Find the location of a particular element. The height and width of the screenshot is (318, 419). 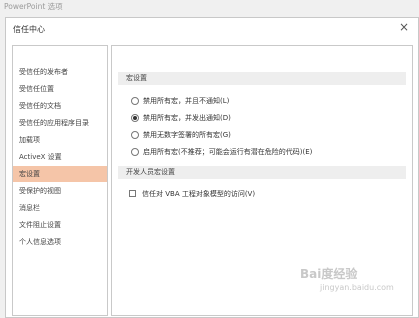

radio-label: 禁用所有宏，并发出通知(D) is located at coordinates (187, 118).